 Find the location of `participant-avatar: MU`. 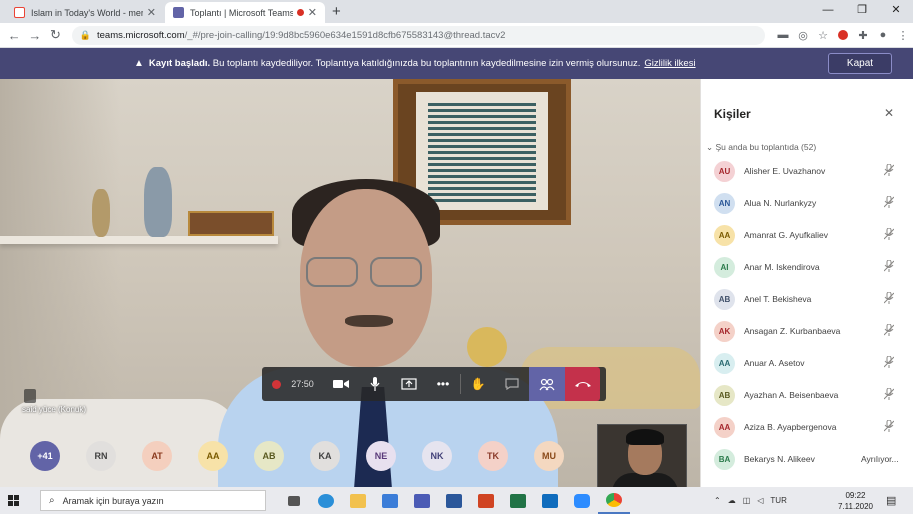

participant-avatar: MU is located at coordinates (549, 456).